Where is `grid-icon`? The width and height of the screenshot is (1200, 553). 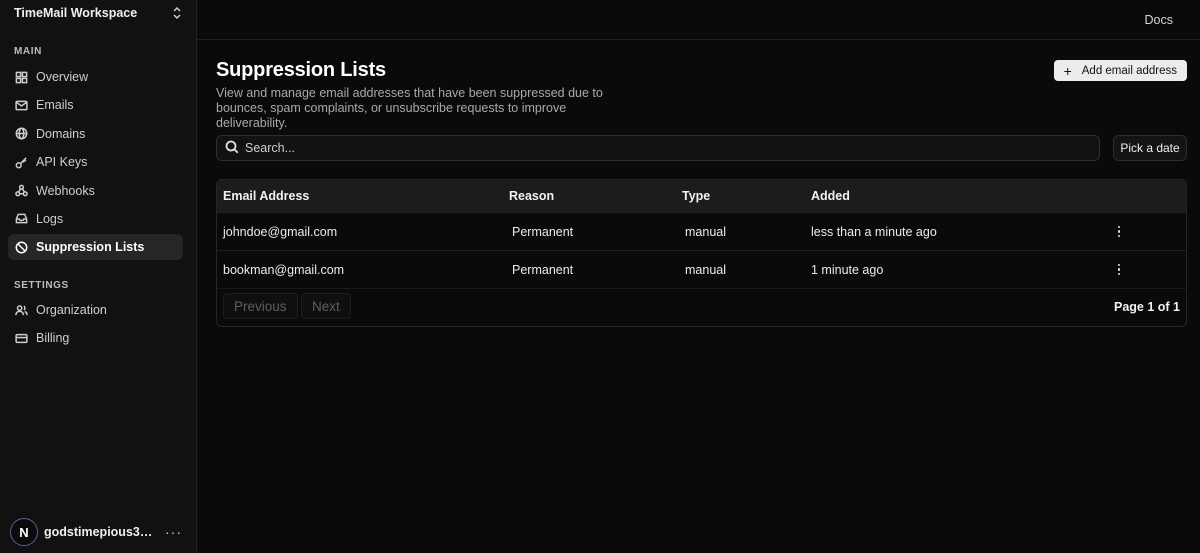 grid-icon is located at coordinates (21, 77).